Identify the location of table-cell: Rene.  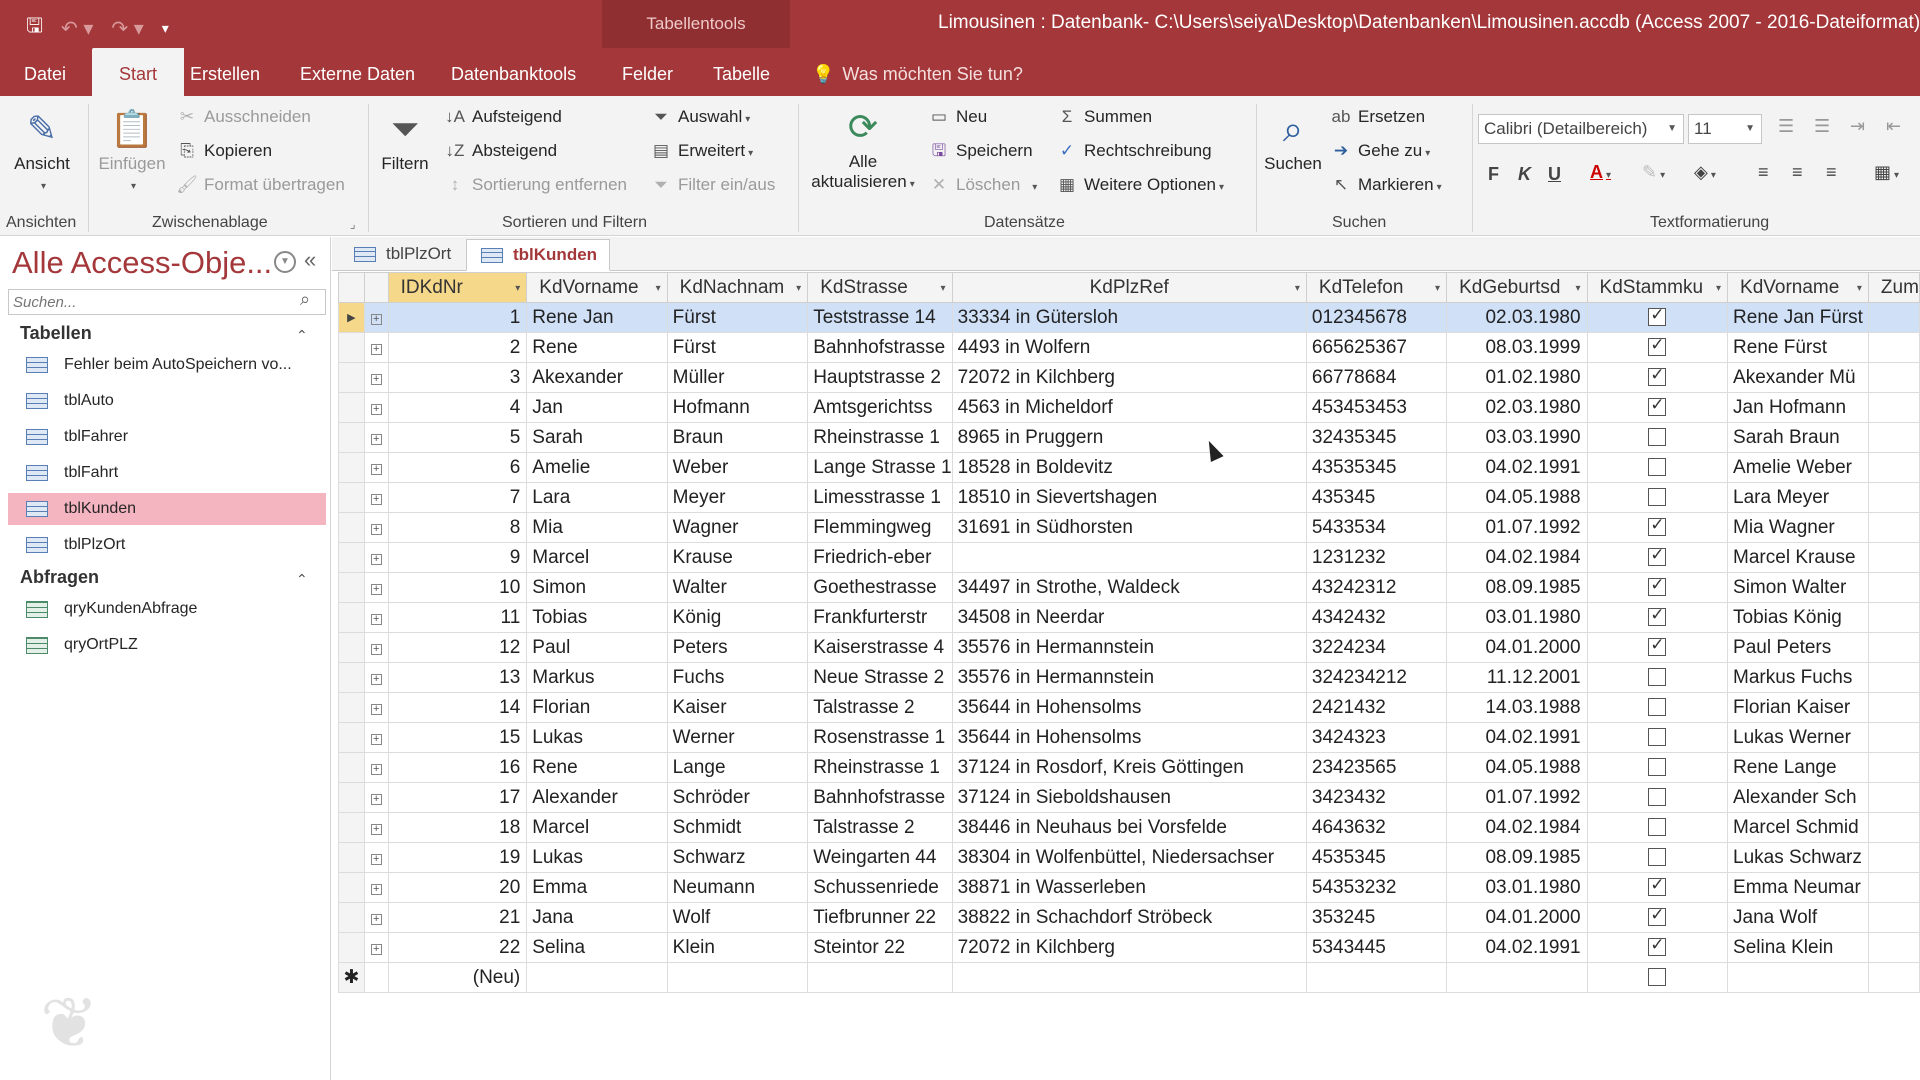
(597, 347).